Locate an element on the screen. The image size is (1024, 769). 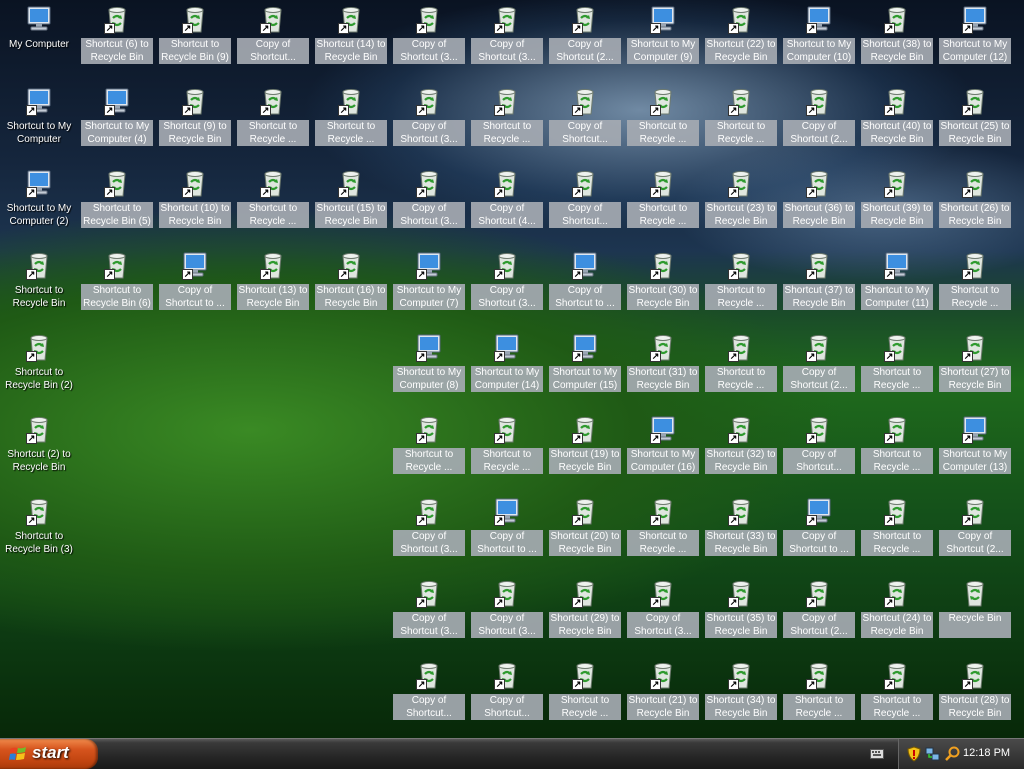
desktop-icon: ↗ Shortcut to Recycle Bin (9) is located at coordinates (195, 42).